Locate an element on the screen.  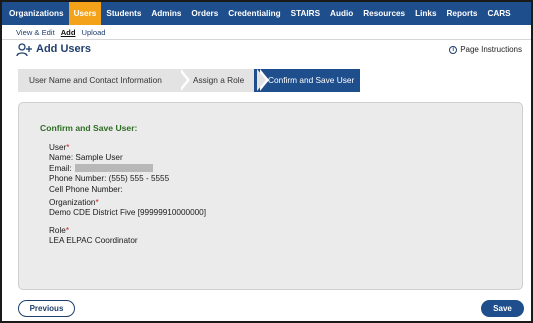
role-section: Role* LEA ELPAC Coordinator is located at coordinates (93, 236).